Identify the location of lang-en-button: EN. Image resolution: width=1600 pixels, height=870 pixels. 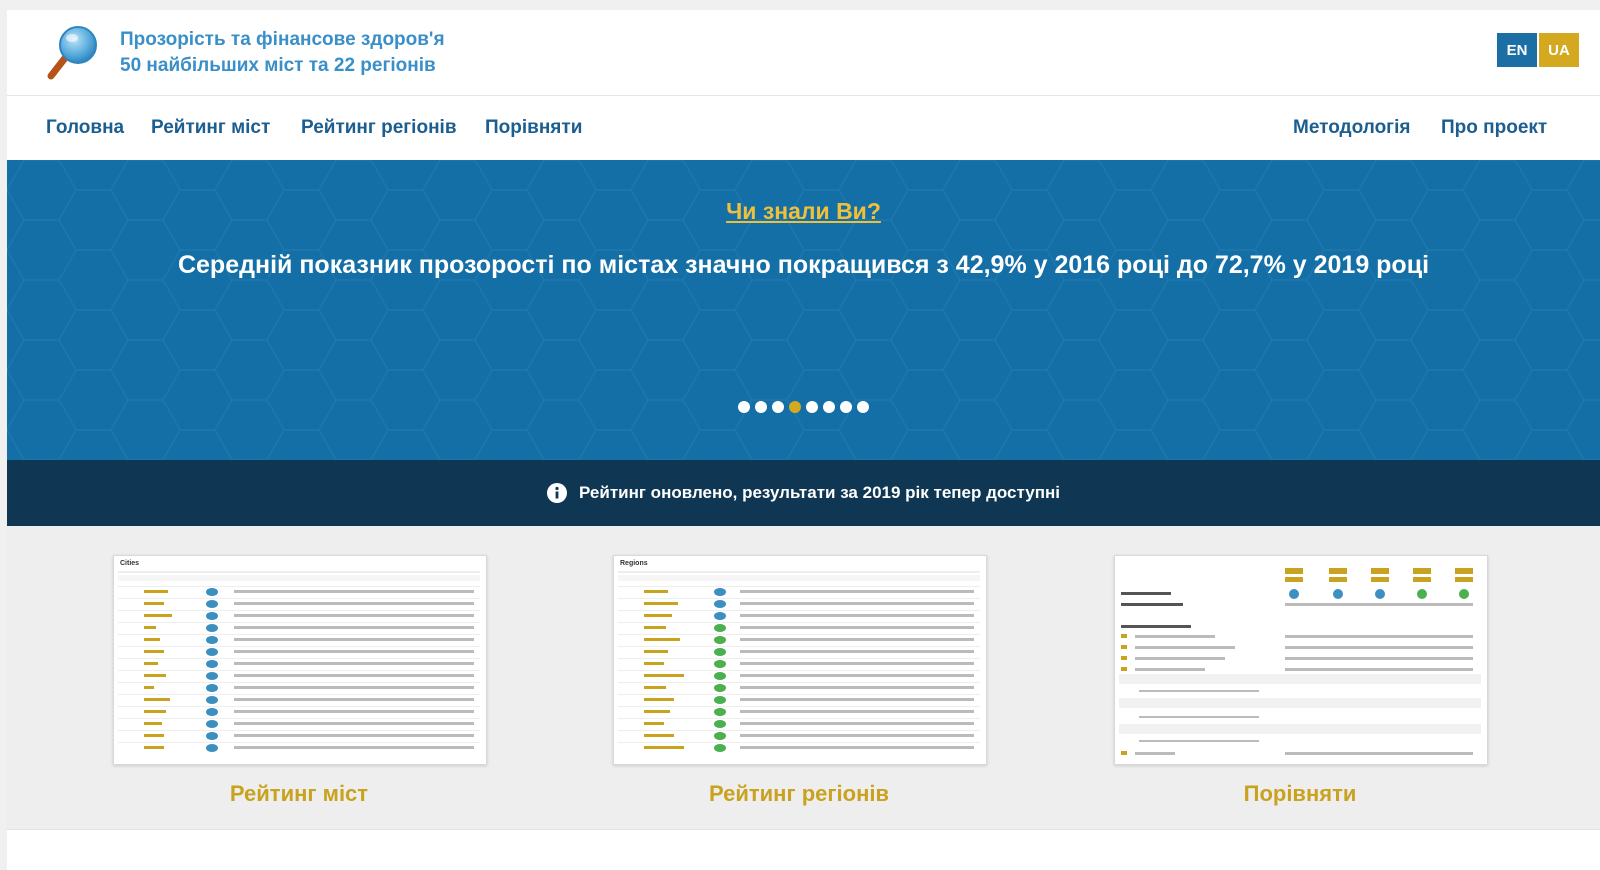
(1517, 50).